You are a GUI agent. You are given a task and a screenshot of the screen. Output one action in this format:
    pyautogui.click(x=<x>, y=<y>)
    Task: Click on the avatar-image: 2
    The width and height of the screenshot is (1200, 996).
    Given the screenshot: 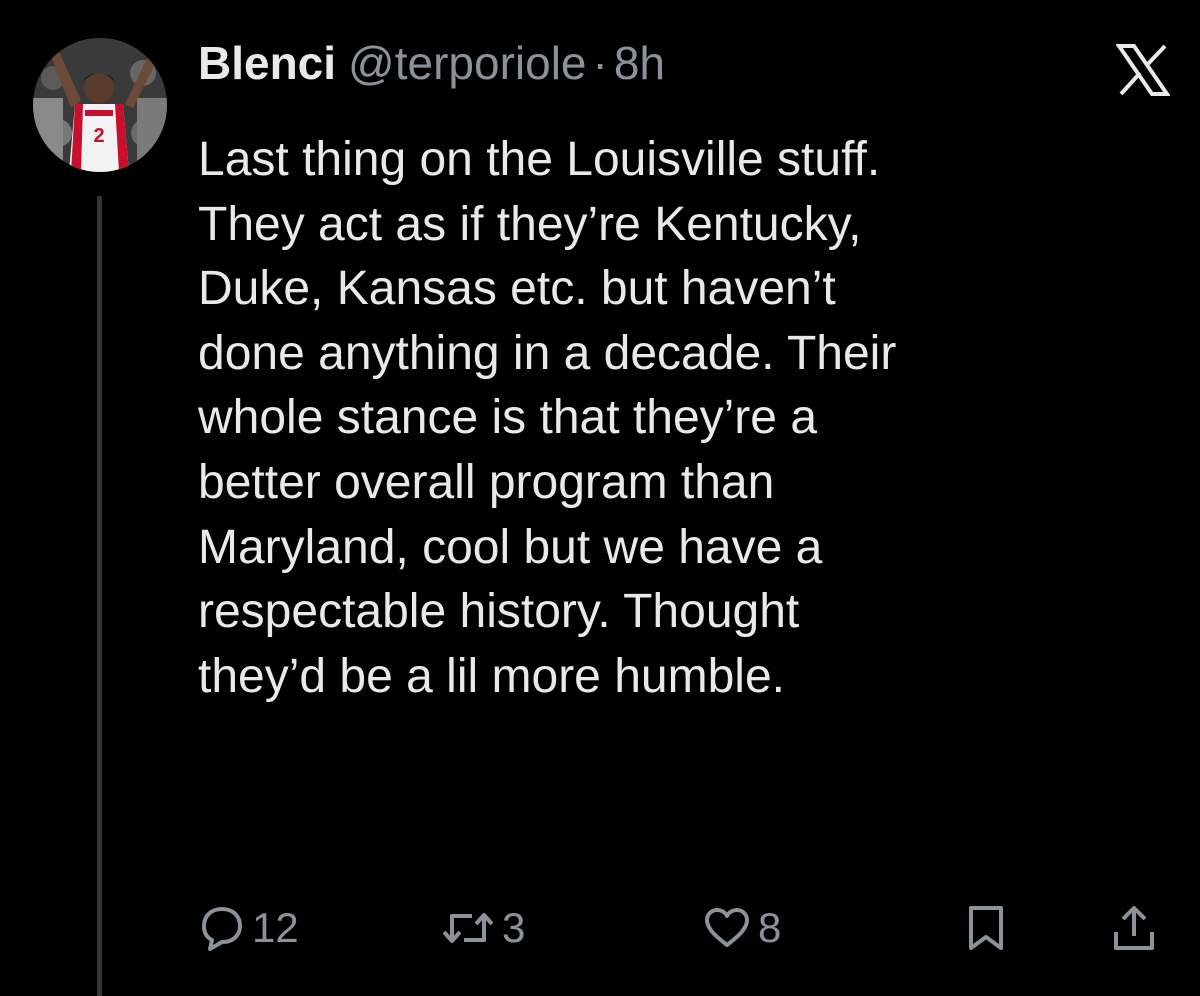 What is the action you would take?
    pyautogui.click(x=100, y=105)
    